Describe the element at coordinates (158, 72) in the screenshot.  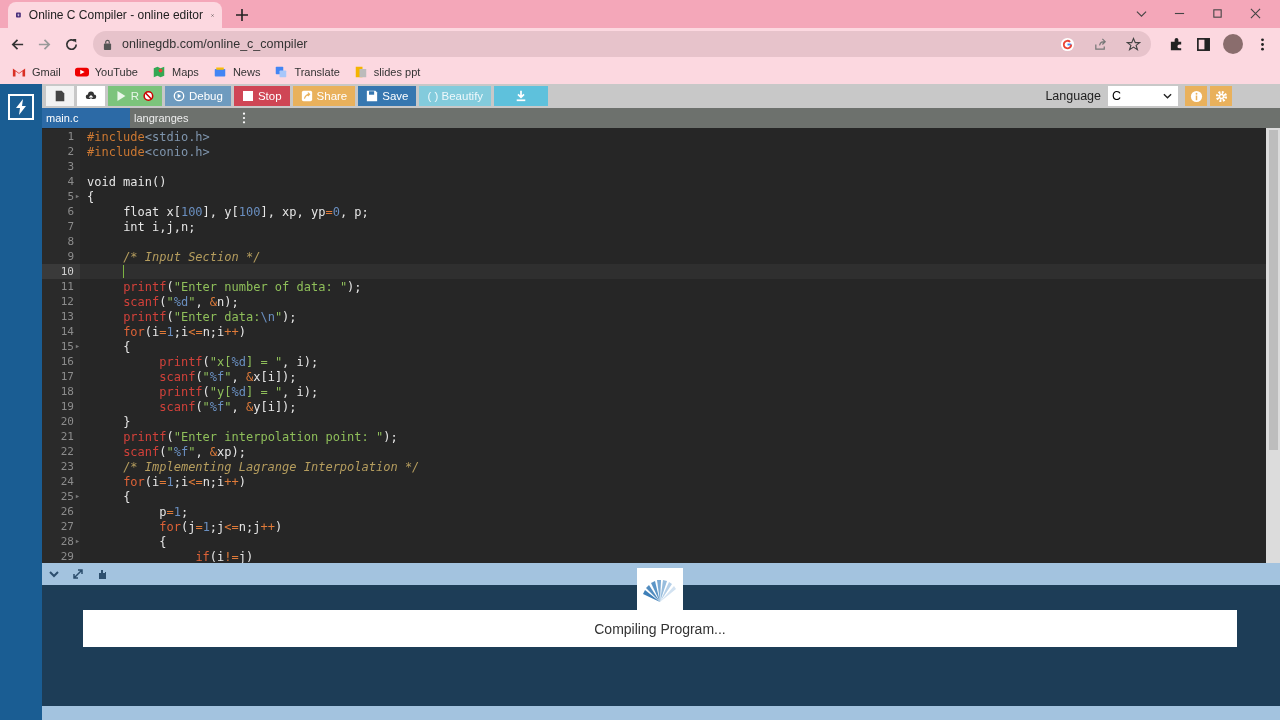
I see `map-icon` at that location.